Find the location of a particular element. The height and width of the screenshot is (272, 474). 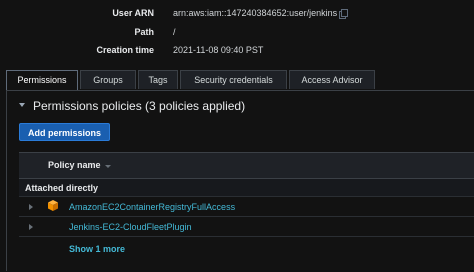

table-row: Jenkins-EC2-CloudFleetPlugin is located at coordinates (246, 227).